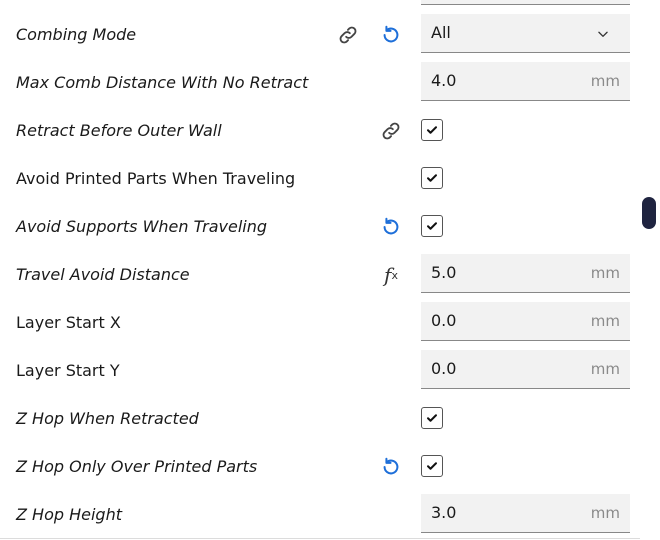 This screenshot has height=540, width=660. What do you see at coordinates (320, 371) in the screenshot?
I see `setting-row-layer-start-y: Layer Start Y 0.0 mm` at bounding box center [320, 371].